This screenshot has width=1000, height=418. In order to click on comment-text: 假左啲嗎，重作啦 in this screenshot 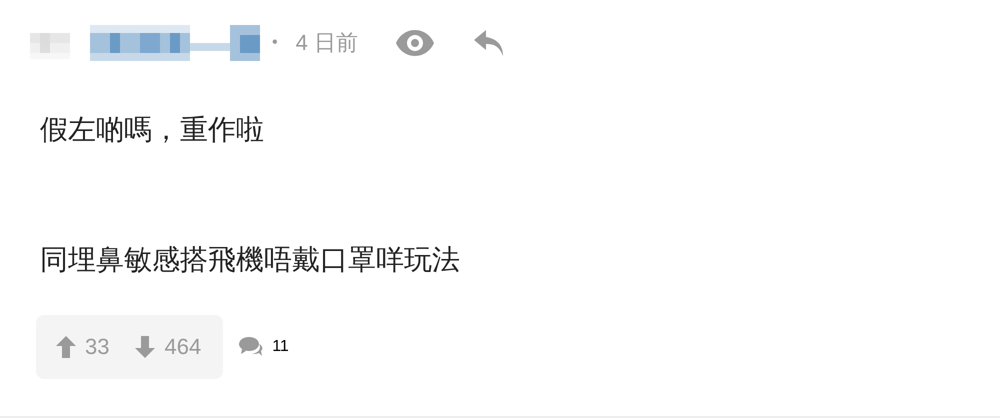, I will do `click(152, 130)`.